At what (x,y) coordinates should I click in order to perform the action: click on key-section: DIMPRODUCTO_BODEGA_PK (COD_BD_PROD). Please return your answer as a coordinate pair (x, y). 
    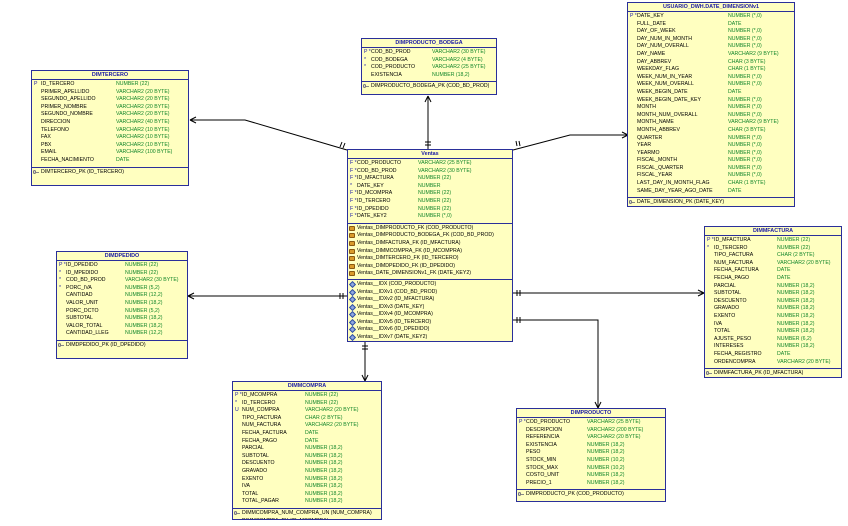
    Looking at the image, I should click on (429, 87).